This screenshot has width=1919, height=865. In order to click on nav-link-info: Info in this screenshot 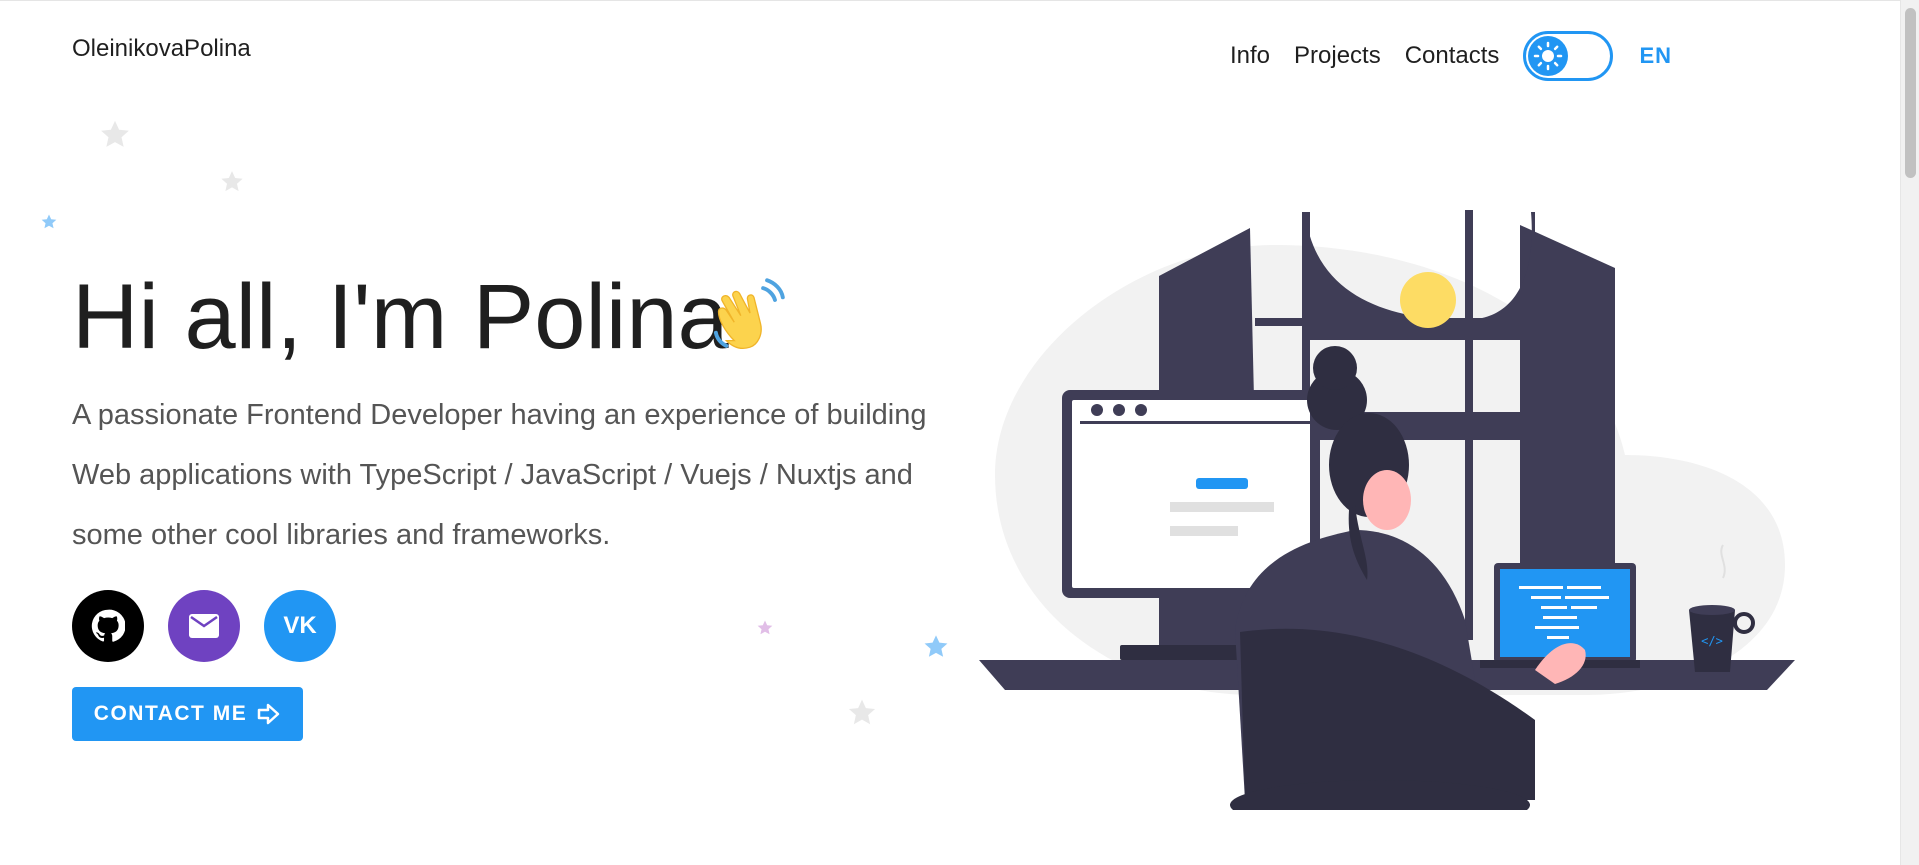, I will do `click(1250, 56)`.